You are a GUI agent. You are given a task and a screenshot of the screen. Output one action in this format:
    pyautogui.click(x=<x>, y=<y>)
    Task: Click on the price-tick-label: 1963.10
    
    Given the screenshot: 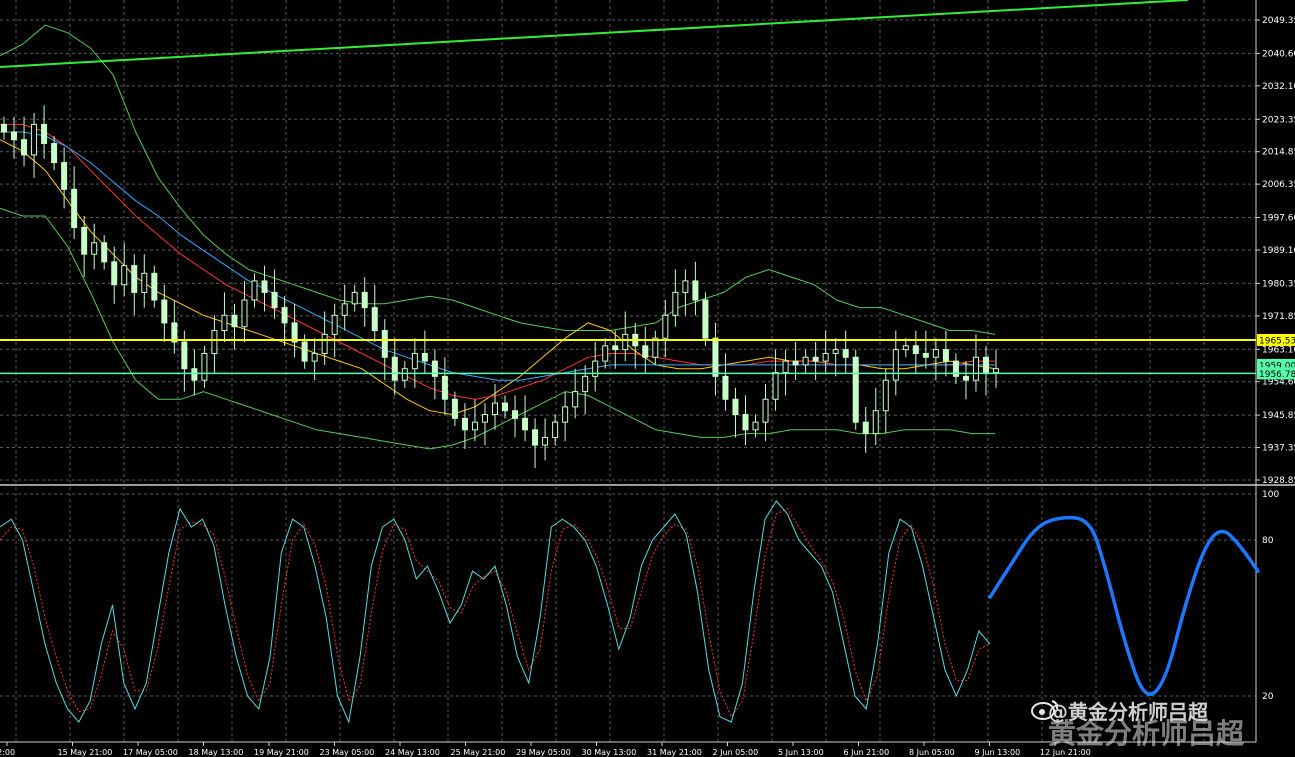 What is the action you would take?
    pyautogui.click(x=1278, y=350)
    